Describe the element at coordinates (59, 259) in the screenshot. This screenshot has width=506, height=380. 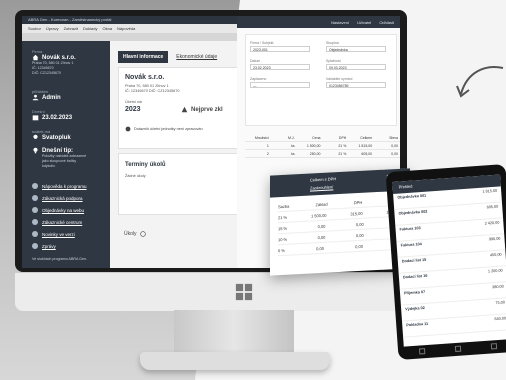
I see `sidebar-footer: Ve službách programu ABRA Gen.` at that location.